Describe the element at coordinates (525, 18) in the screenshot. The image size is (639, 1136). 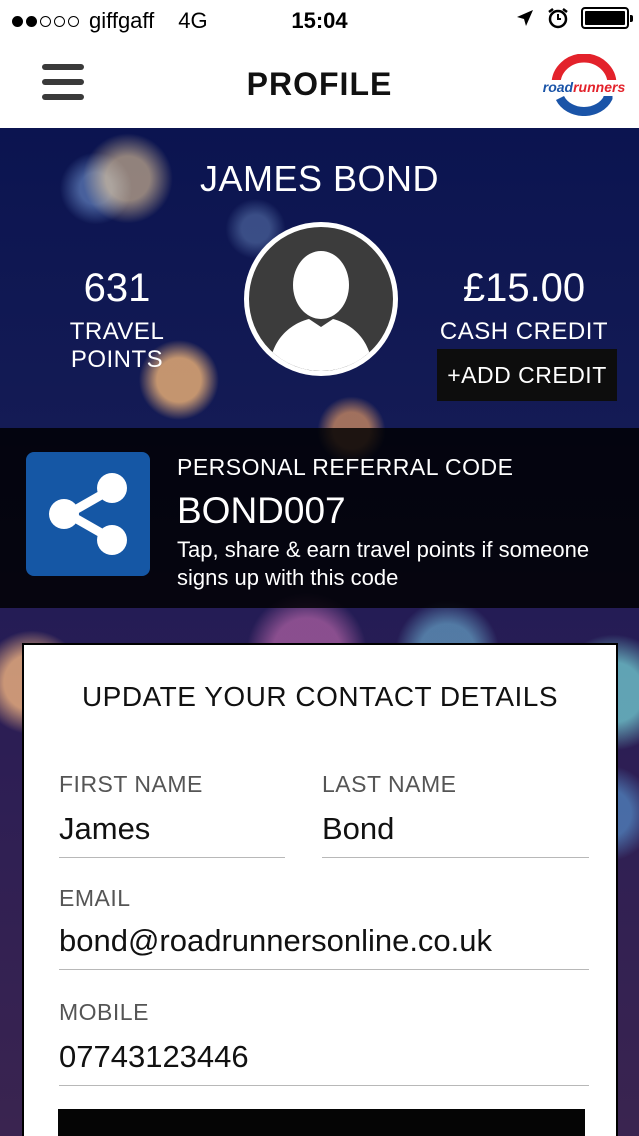
I see `location-arrow-icon` at that location.